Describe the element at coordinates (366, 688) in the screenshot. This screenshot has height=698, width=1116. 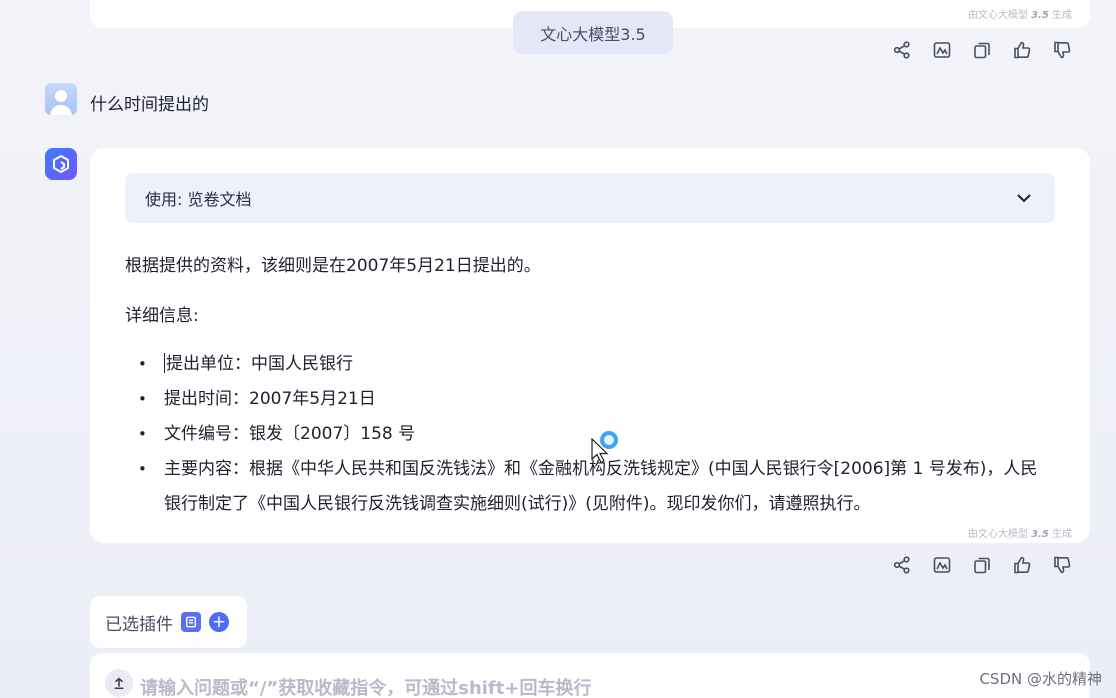
I see `input-placeholder: 请输入问题或“/”获取收藏指令，可通过shift+回车换行` at that location.